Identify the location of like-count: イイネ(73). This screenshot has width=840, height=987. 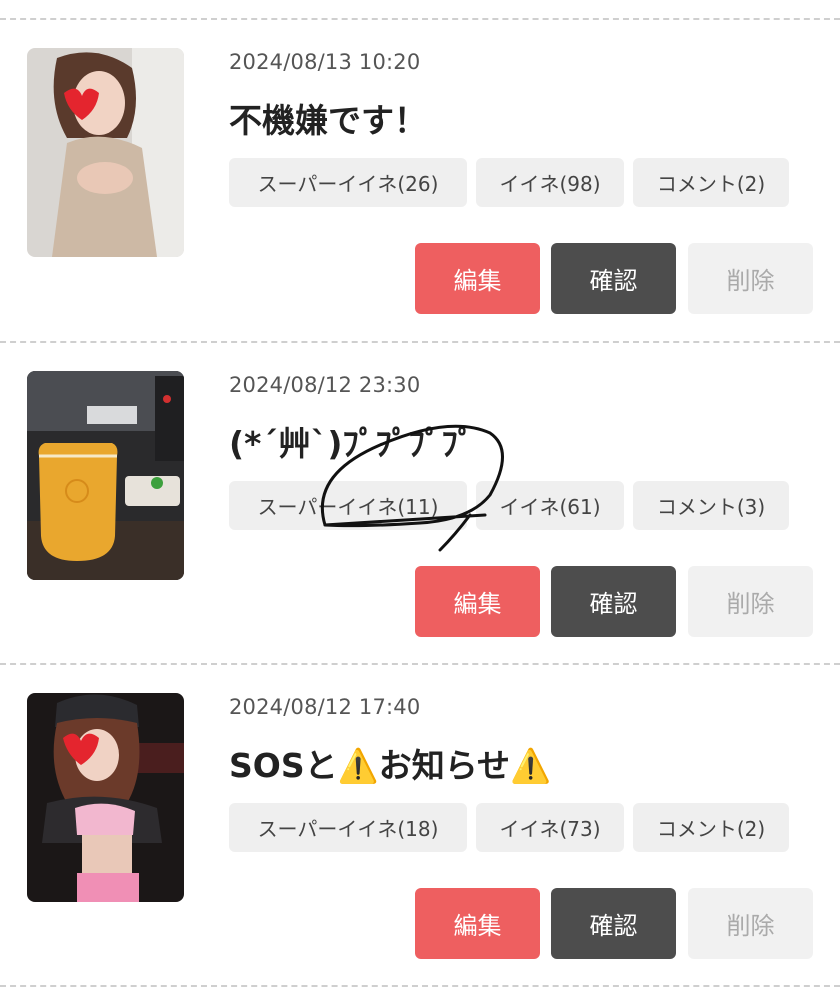
(550, 827).